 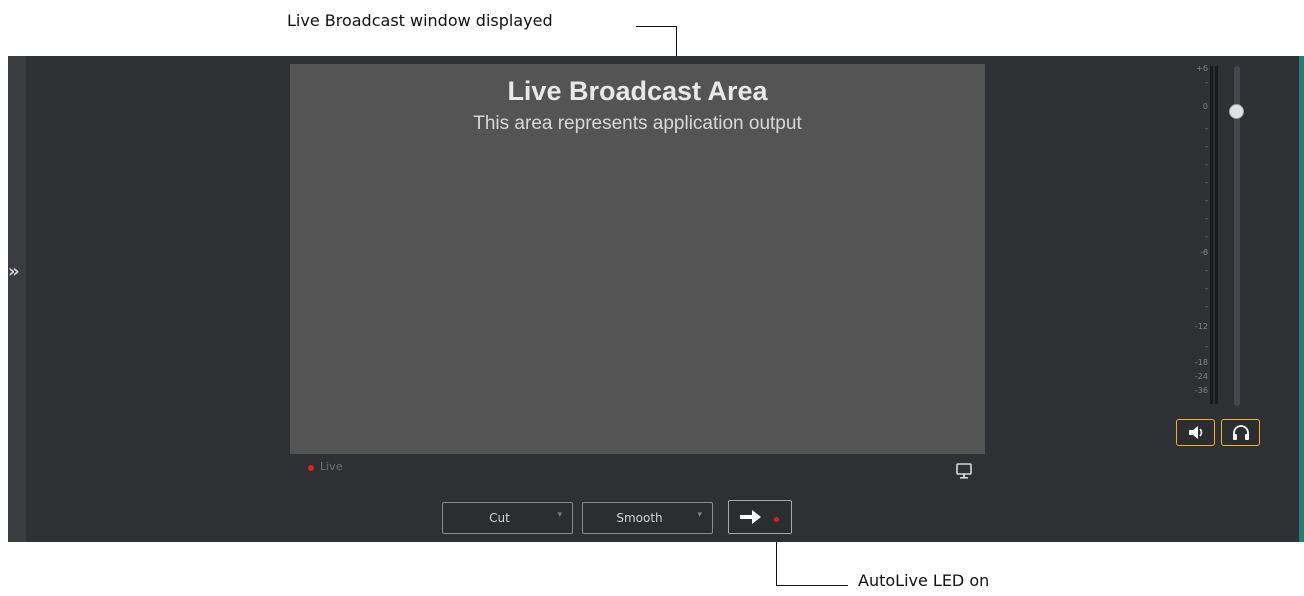 What do you see at coordinates (776, 519) in the screenshot?
I see `autolive-led` at bounding box center [776, 519].